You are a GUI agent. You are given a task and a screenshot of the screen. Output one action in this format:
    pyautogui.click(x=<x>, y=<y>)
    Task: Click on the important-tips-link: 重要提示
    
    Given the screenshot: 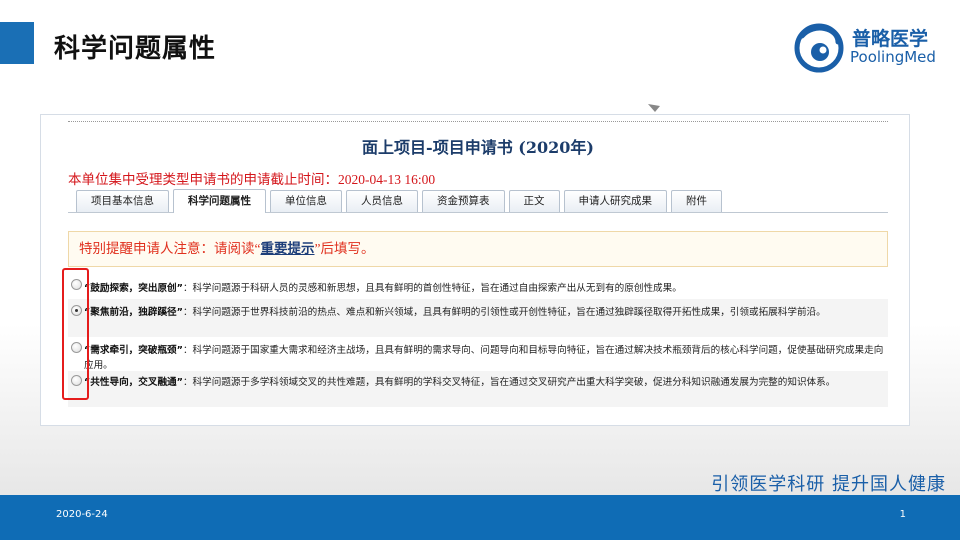 What is the action you would take?
    pyautogui.click(x=288, y=248)
    